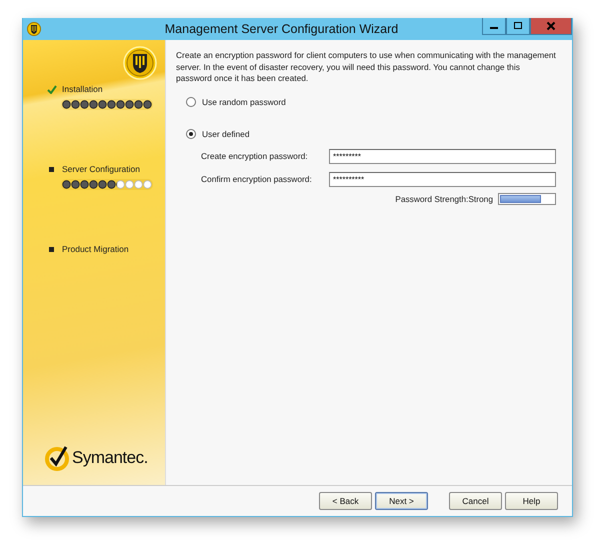 The width and height of the screenshot is (615, 559). Describe the element at coordinates (442, 179) in the screenshot. I see `password-field: **********` at that location.